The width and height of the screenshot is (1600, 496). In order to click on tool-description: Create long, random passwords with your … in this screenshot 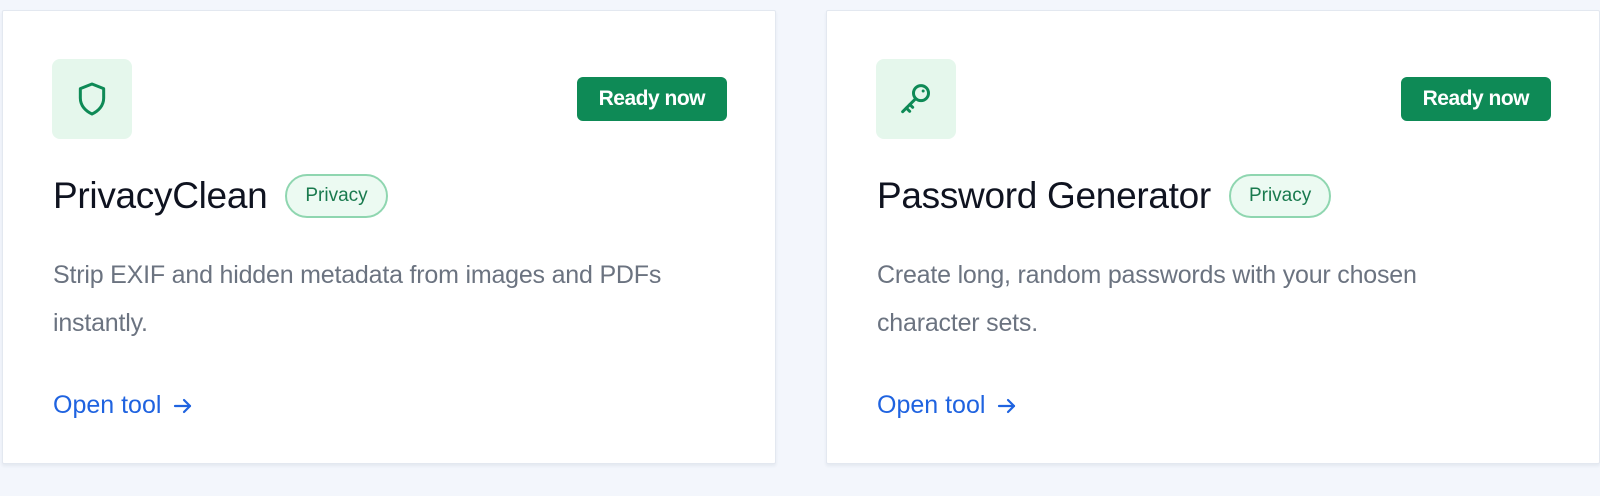, I will do `click(1147, 299)`.